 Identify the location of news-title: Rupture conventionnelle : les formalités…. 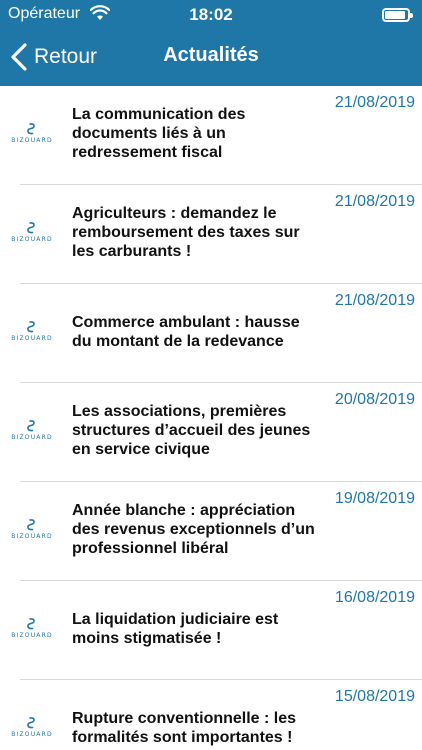
(184, 728).